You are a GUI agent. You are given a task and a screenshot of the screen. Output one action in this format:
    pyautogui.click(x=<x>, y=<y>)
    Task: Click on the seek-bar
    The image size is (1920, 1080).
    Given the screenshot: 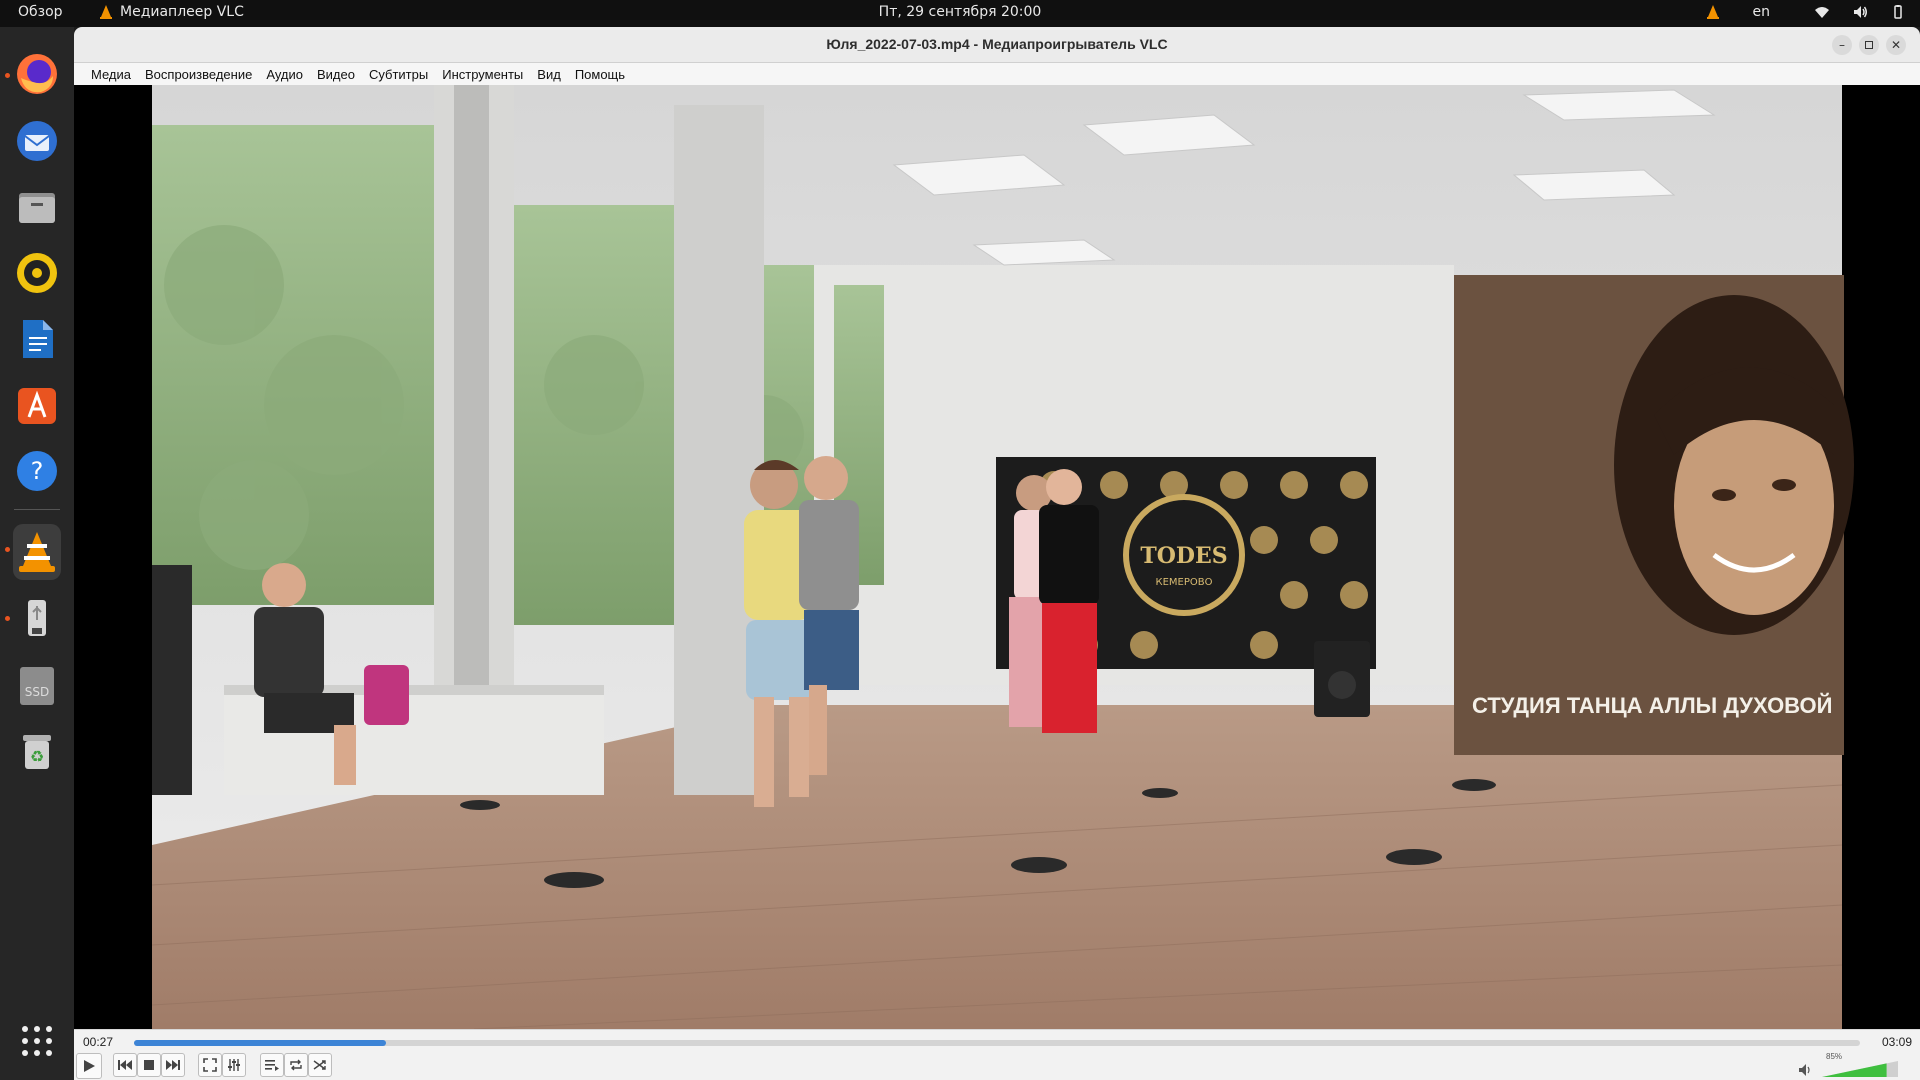 What is the action you would take?
    pyautogui.click(x=997, y=1043)
    